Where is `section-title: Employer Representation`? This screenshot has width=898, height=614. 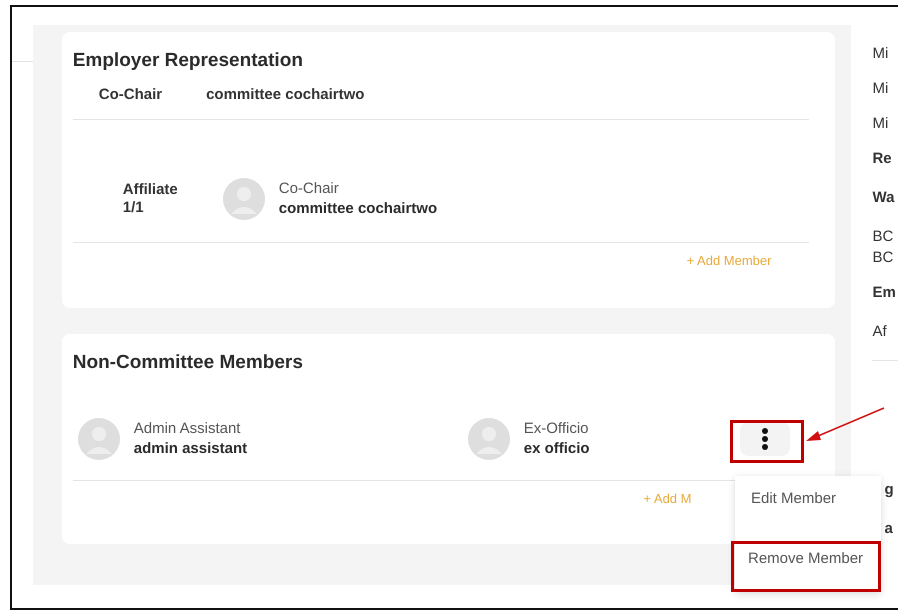
section-title: Employer Representation is located at coordinates (188, 61).